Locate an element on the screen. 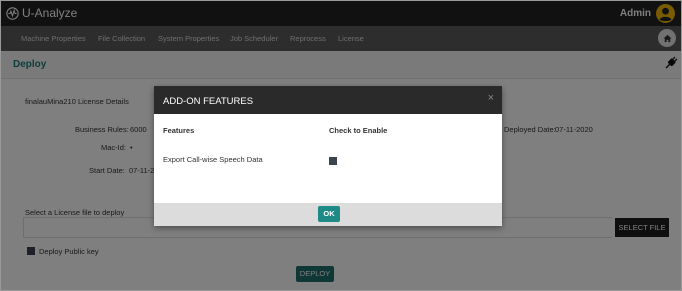  features-column-header: Features is located at coordinates (179, 130).